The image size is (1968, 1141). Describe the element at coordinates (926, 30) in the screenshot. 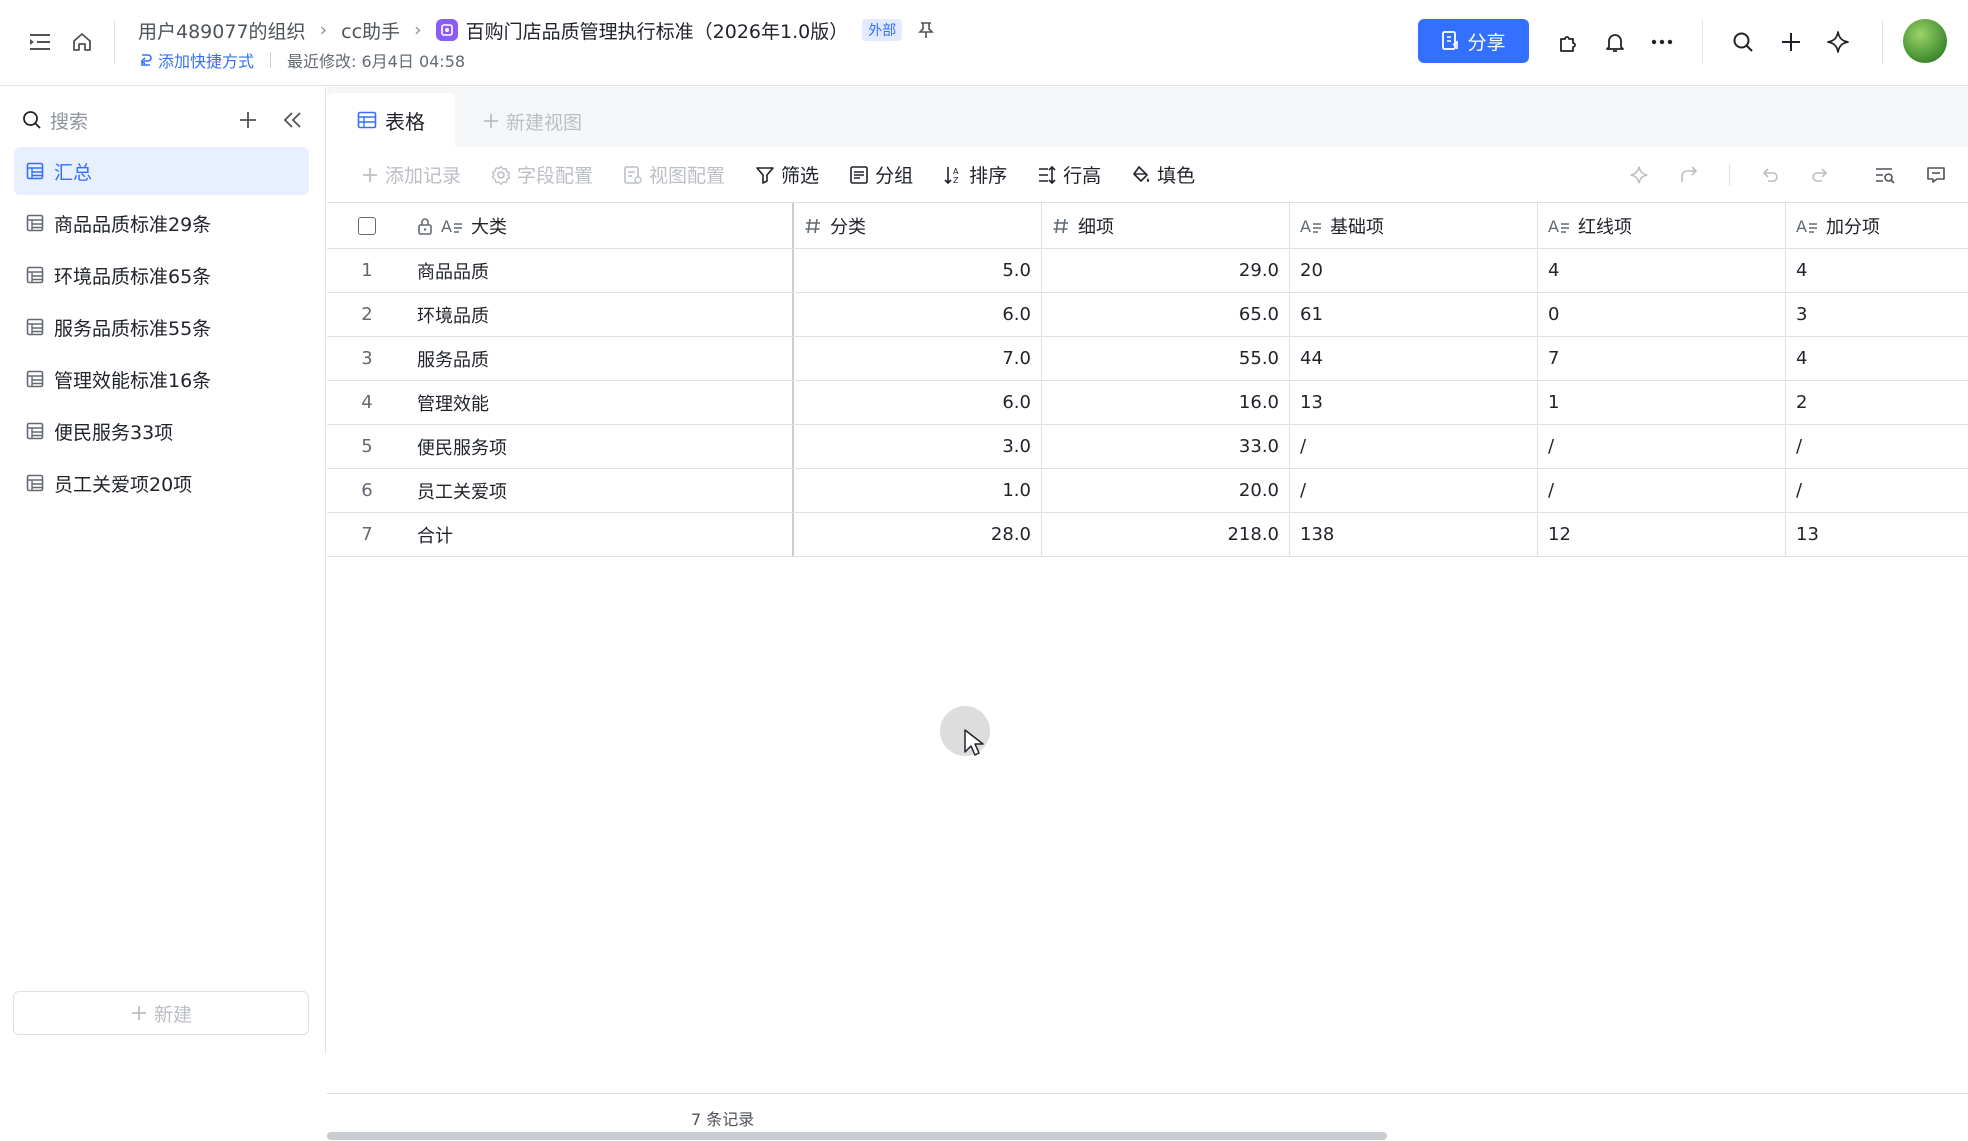

I see `pin-icon` at that location.